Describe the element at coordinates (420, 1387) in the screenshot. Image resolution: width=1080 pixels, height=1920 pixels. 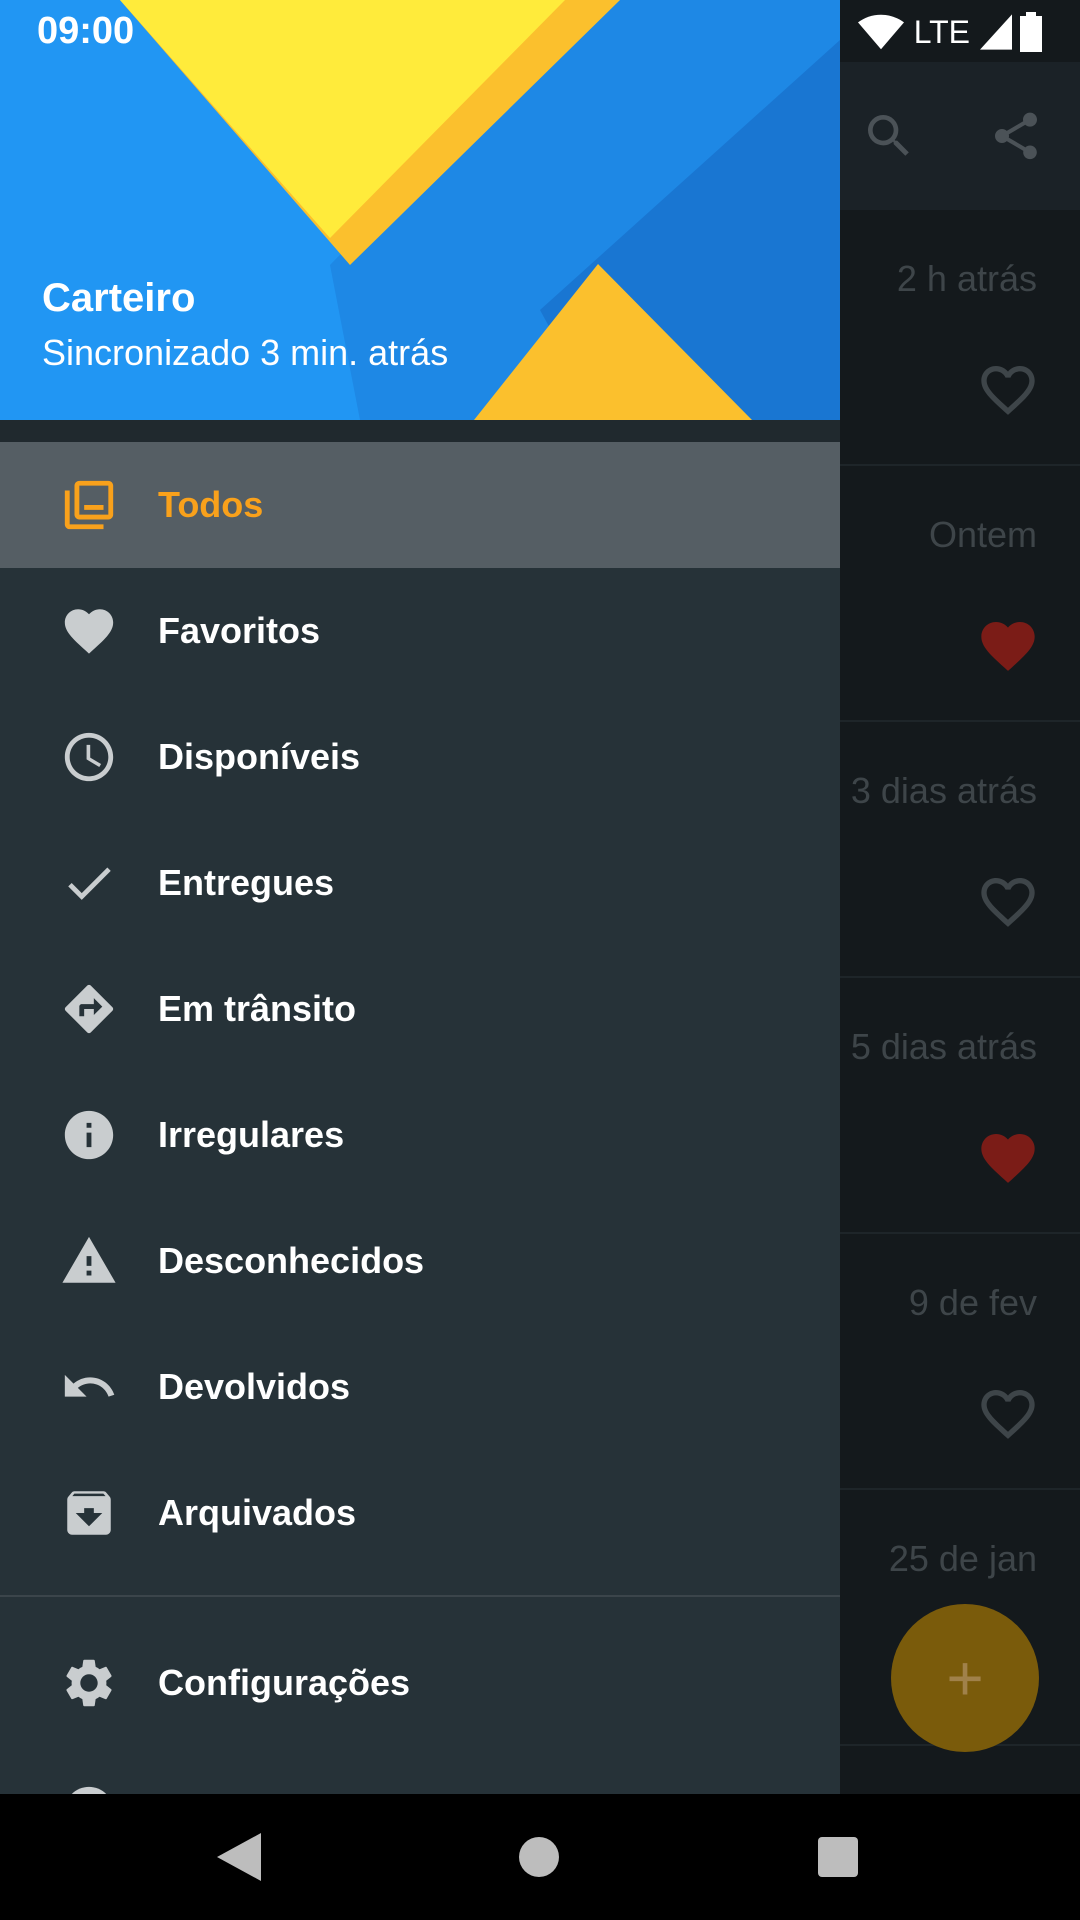
I see `menu-item-devolvidos: Devolvidos` at that location.